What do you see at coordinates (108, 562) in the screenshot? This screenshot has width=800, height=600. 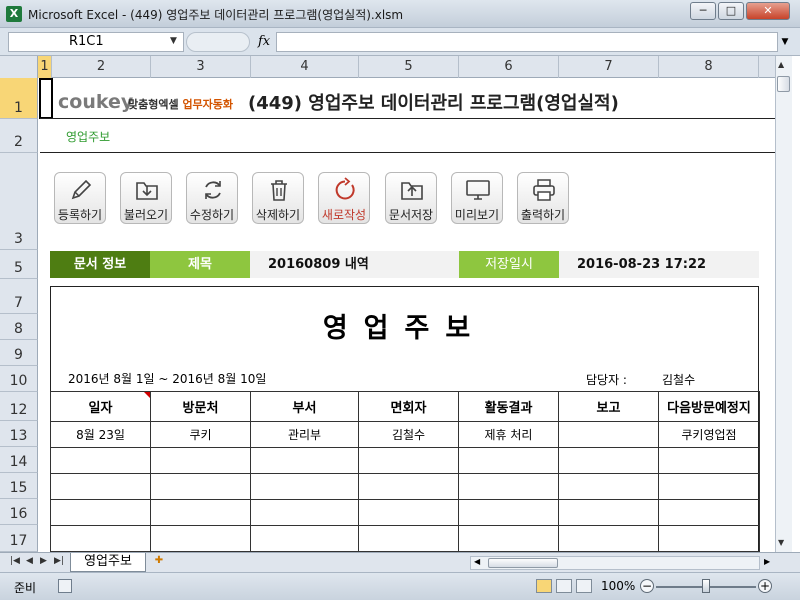 I see `sheet-tab-active: 영업주보` at bounding box center [108, 562].